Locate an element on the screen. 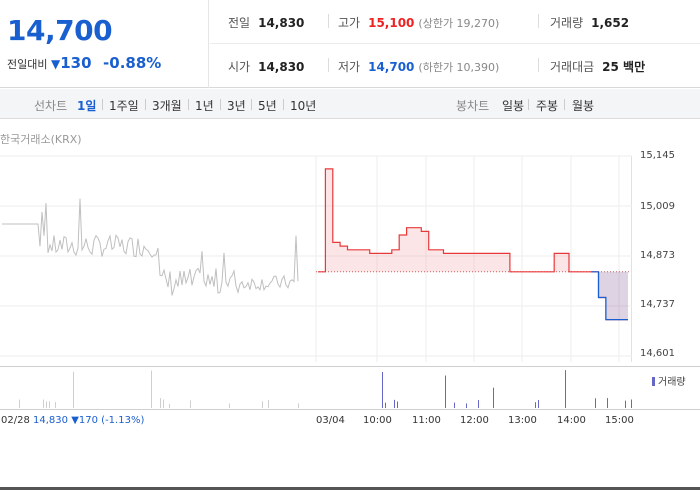 Image resolution: width=700 pixels, height=490 pixels. up-area is located at coordinates (473, 244).